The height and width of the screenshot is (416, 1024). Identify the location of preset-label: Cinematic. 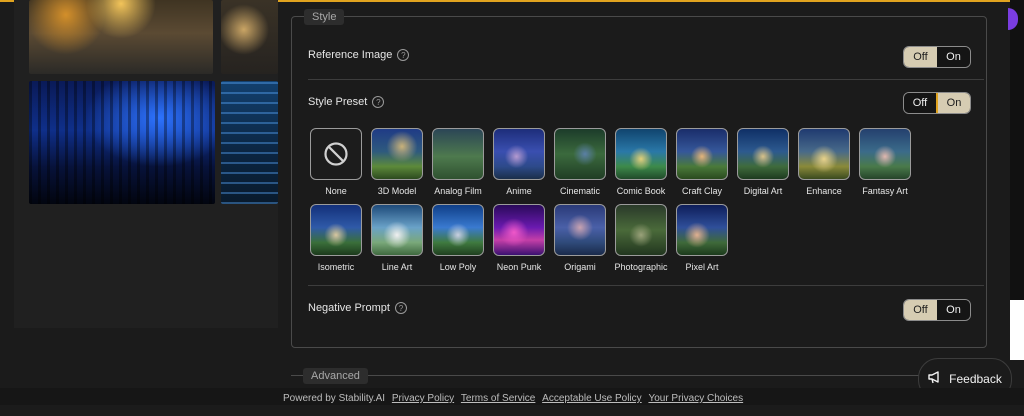
(579, 191).